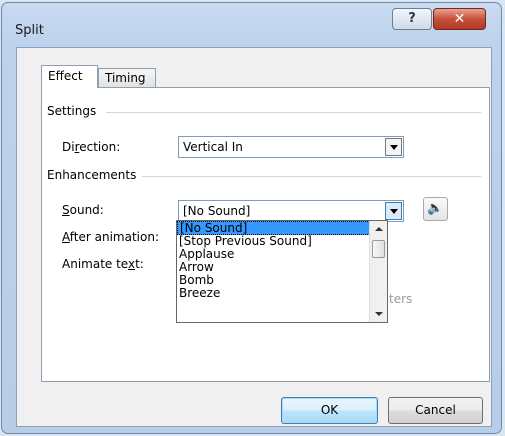 This screenshot has width=505, height=436. I want to click on direction-dropdown: Vertical In, so click(291, 147).